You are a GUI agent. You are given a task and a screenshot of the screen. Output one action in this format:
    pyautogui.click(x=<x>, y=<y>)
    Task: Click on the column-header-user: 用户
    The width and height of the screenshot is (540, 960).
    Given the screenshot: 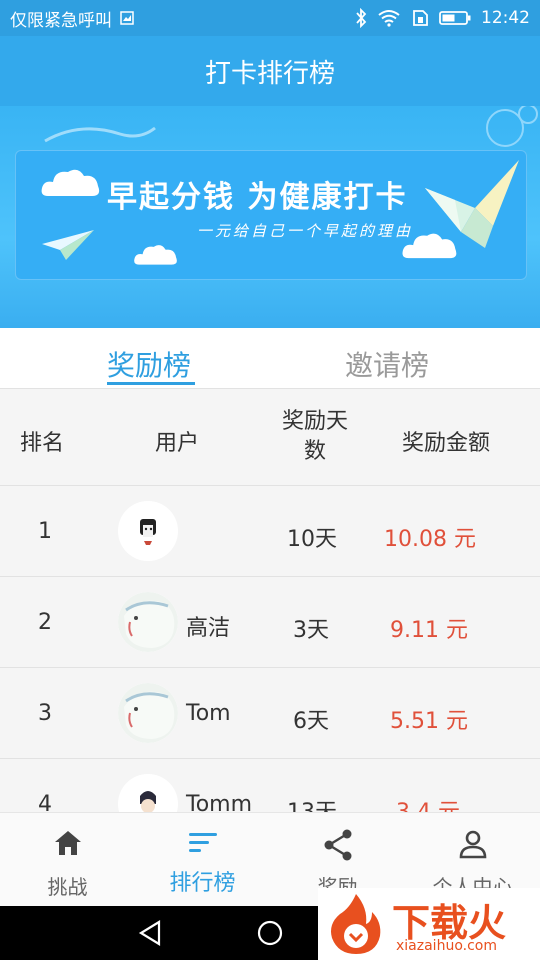 What is the action you would take?
    pyautogui.click(x=177, y=443)
    